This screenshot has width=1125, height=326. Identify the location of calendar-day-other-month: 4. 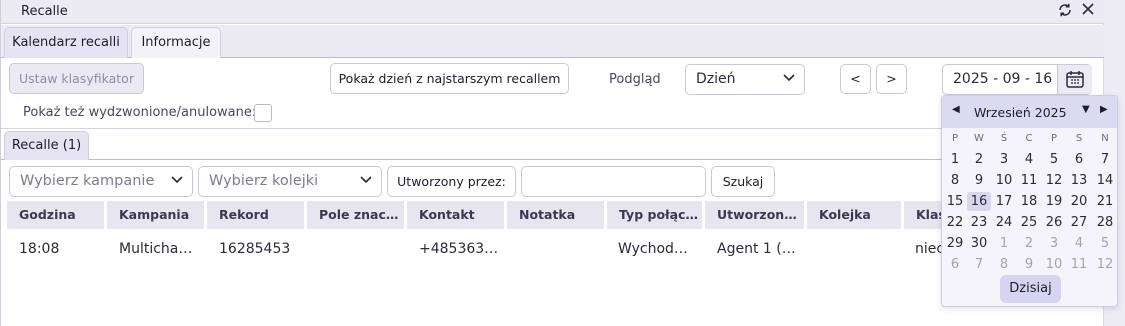
(1079, 243).